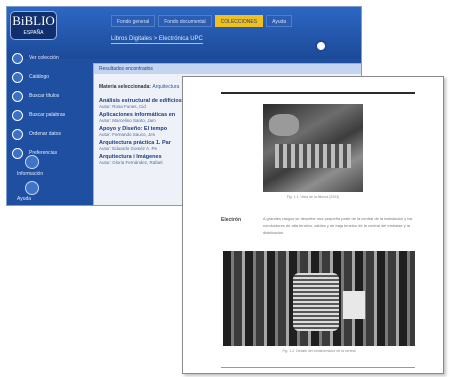 The width and height of the screenshot is (451, 377). Describe the element at coordinates (125, 87) in the screenshot. I see `selected-subject-label: Materia seleccionada:` at that location.